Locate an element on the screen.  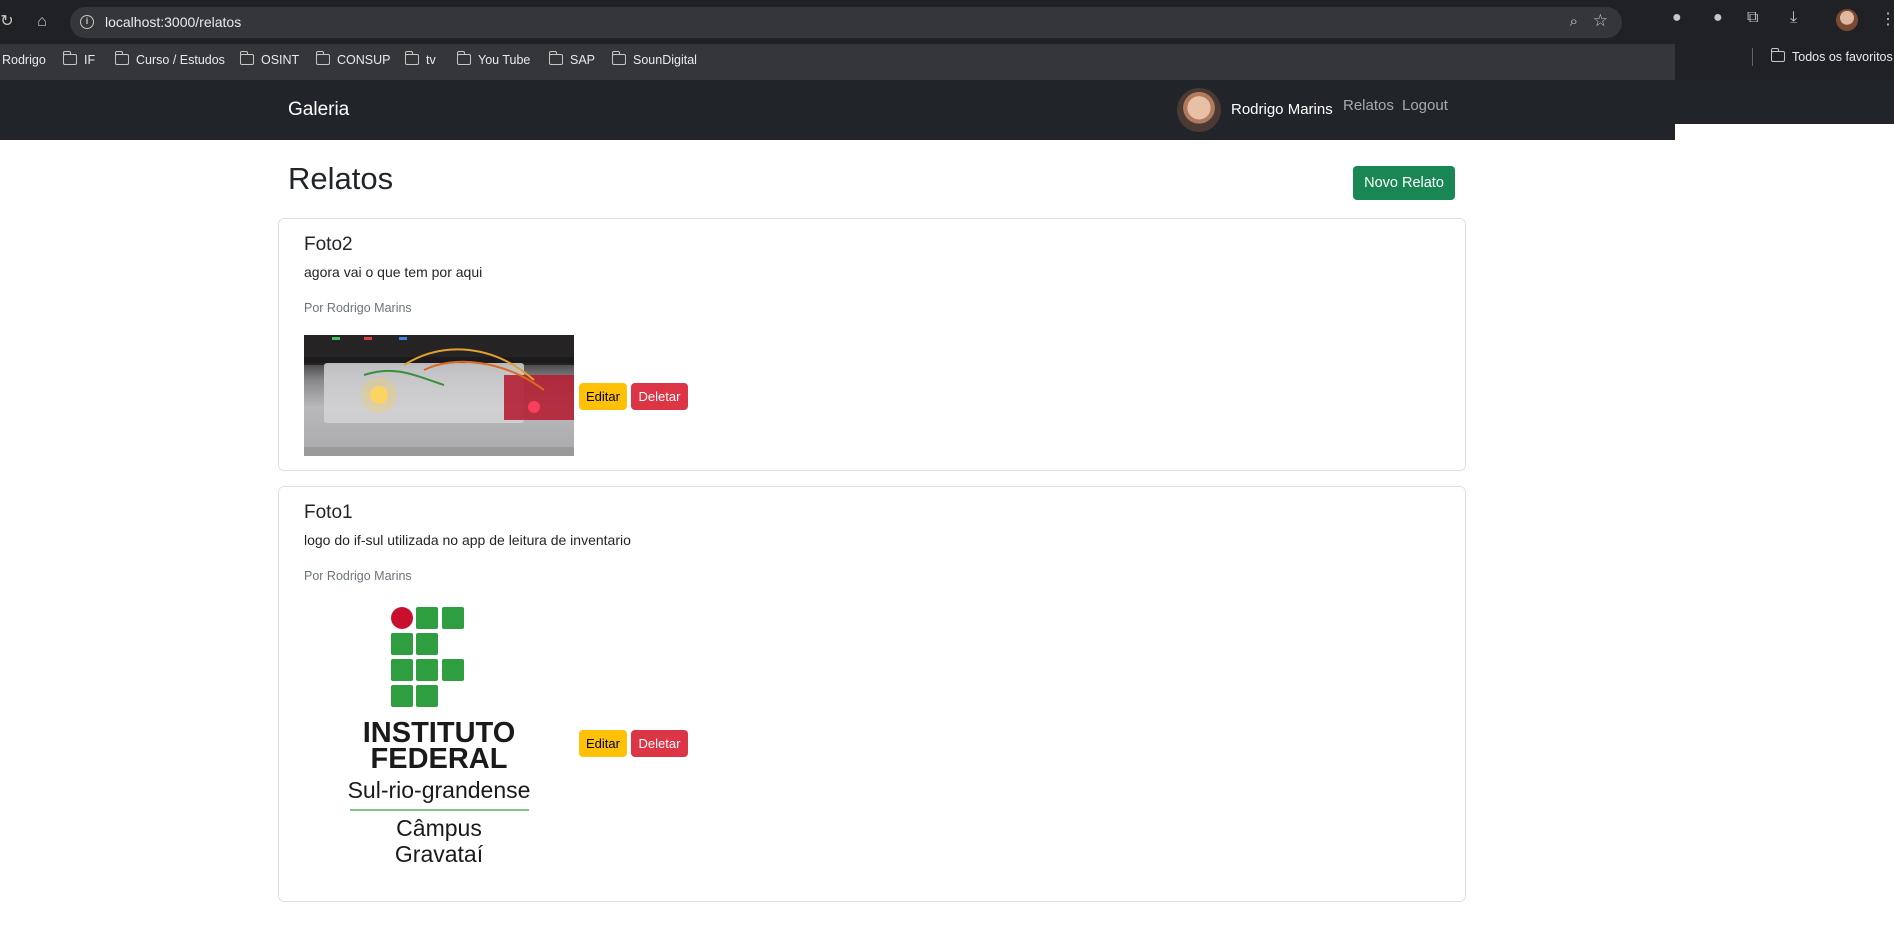
logo-line-campus: Câmpus is located at coordinates (439, 828).